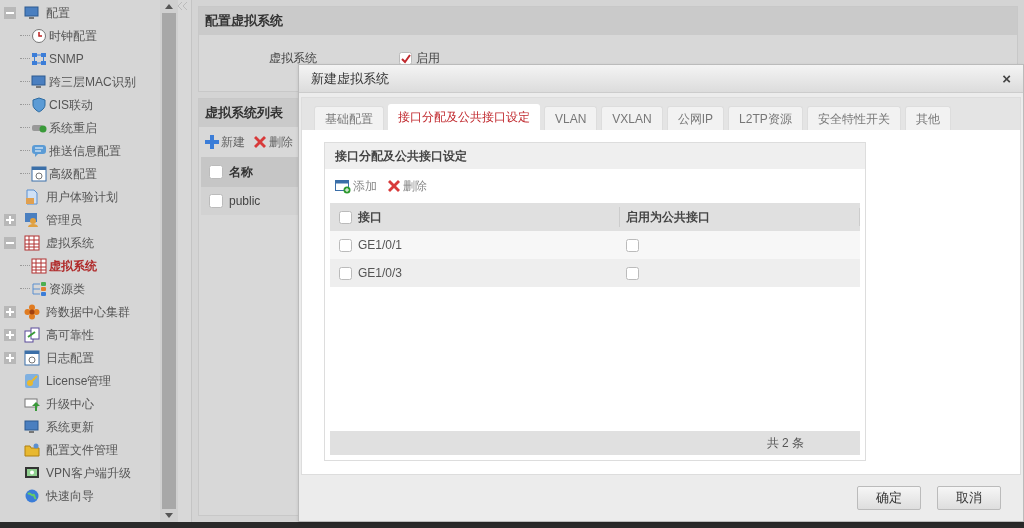  Describe the element at coordinates (571, 118) in the screenshot. I see `tab: VLAN` at that location.